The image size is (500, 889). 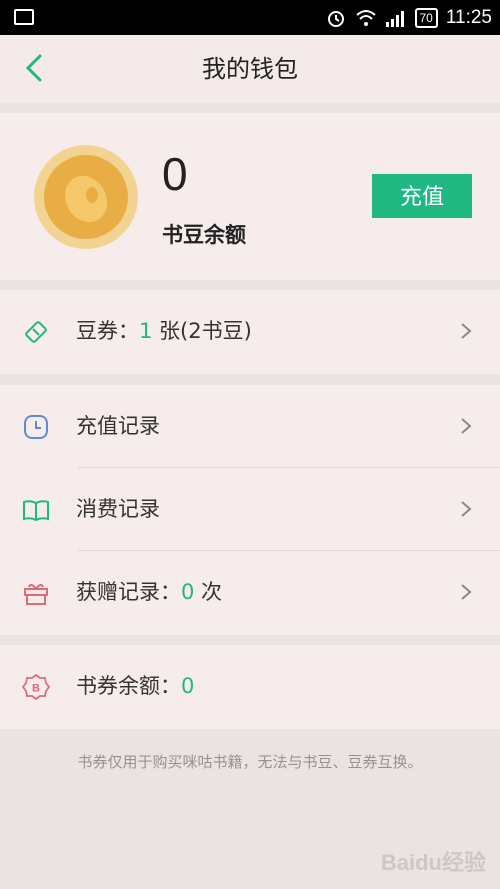 I want to click on coupon-row: 豆券：1 张(2书豆), so click(x=250, y=331).